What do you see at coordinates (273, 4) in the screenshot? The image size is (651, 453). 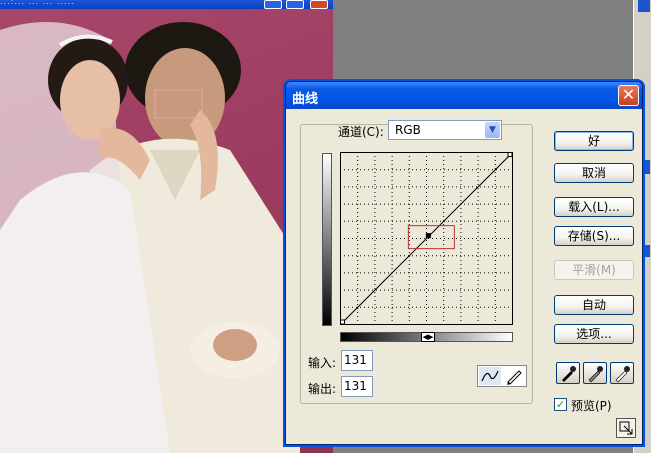 I see `minimize-button` at bounding box center [273, 4].